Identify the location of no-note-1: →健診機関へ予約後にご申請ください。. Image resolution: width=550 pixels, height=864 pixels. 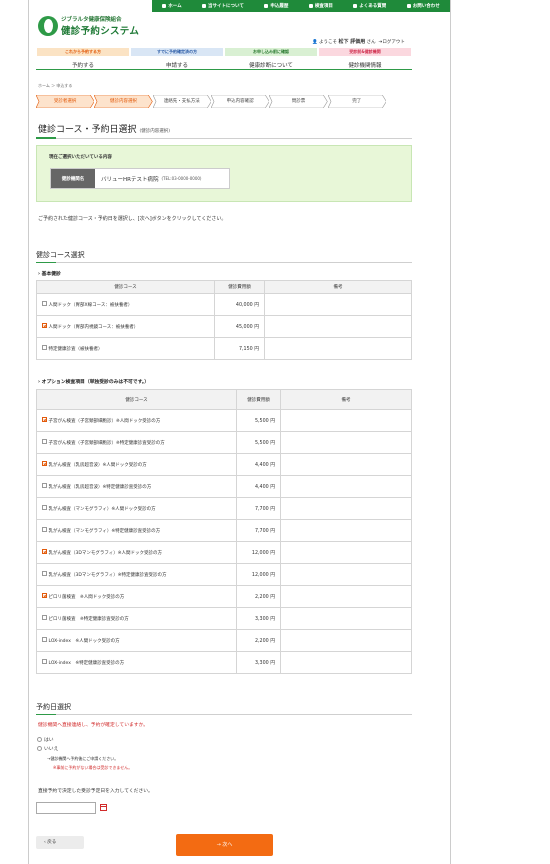
(83, 758).